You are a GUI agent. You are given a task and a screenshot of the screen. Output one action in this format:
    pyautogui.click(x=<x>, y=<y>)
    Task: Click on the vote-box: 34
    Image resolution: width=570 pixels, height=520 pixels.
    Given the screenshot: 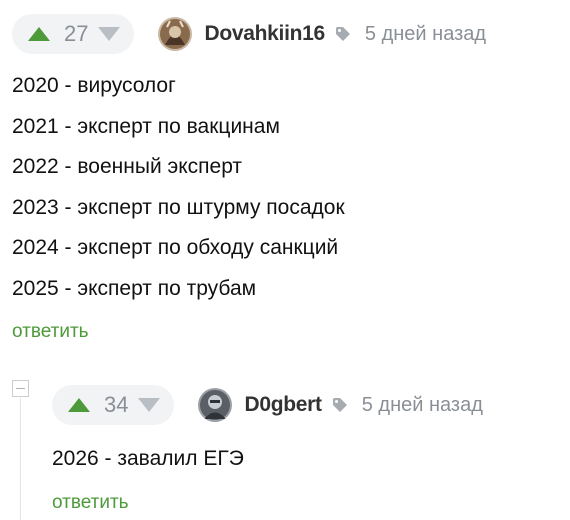 What is the action you would take?
    pyautogui.click(x=113, y=405)
    